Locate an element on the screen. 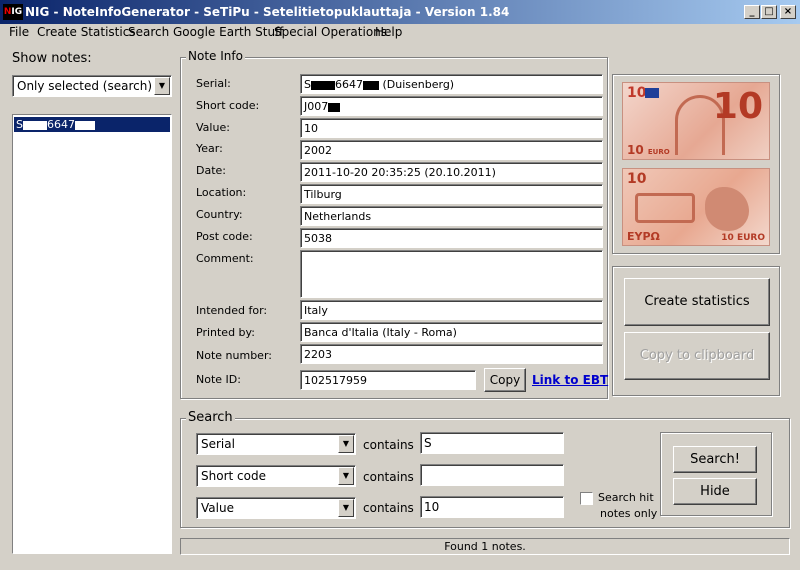 The height and width of the screenshot is (570, 800). note-id-label: Note ID: is located at coordinates (218, 379).